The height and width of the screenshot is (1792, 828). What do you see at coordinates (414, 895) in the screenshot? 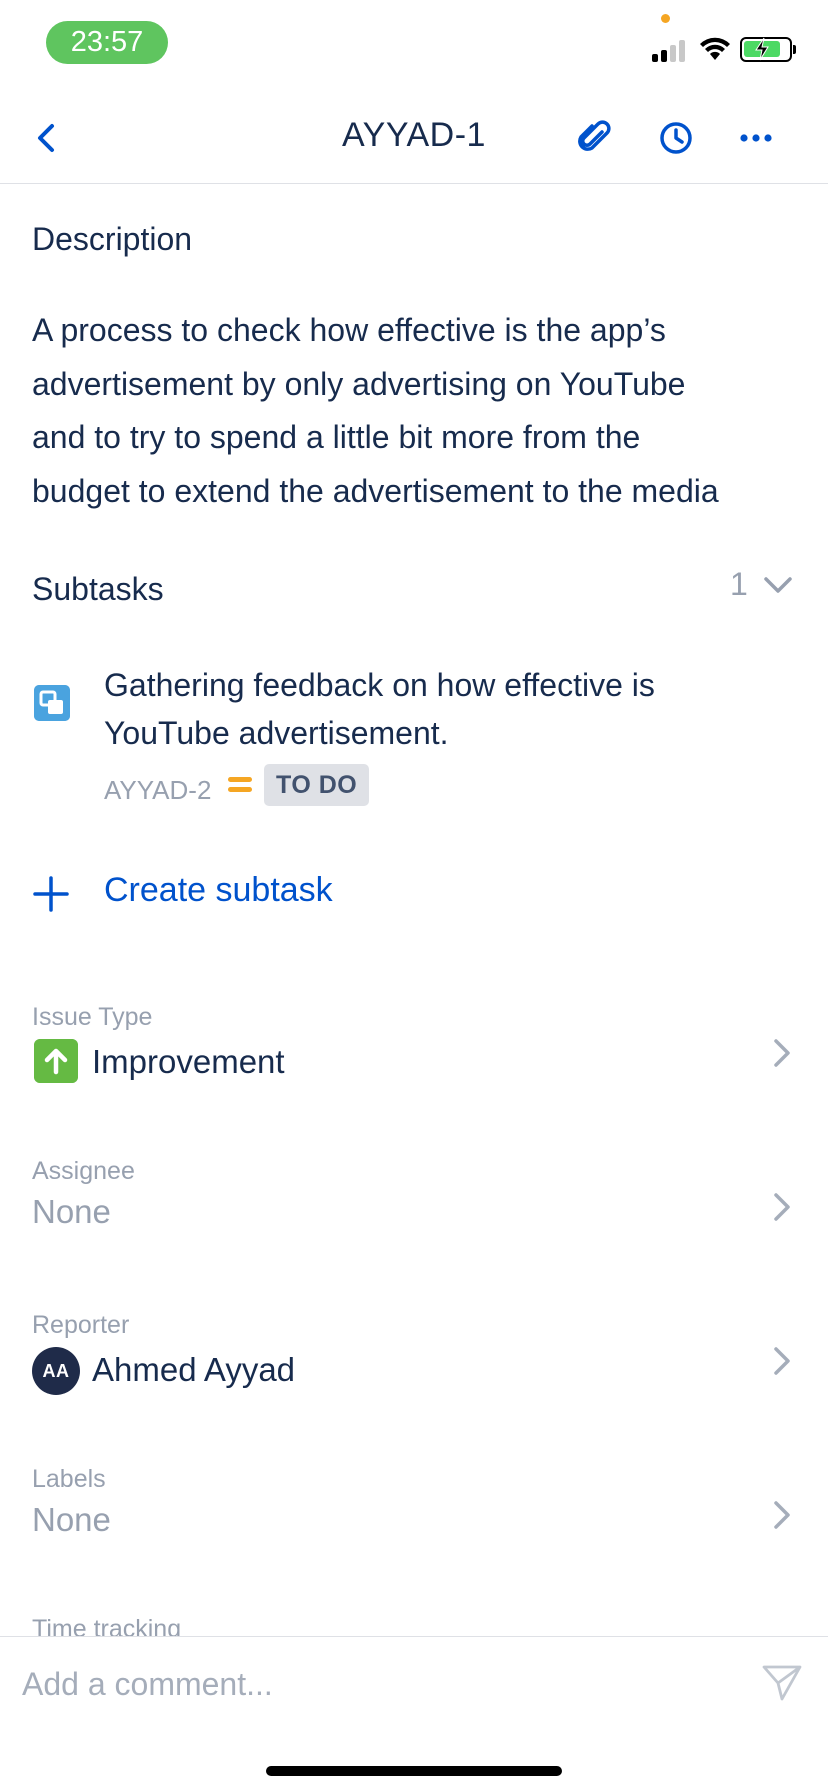
I see `create-subtask-button: Create subtask` at bounding box center [414, 895].